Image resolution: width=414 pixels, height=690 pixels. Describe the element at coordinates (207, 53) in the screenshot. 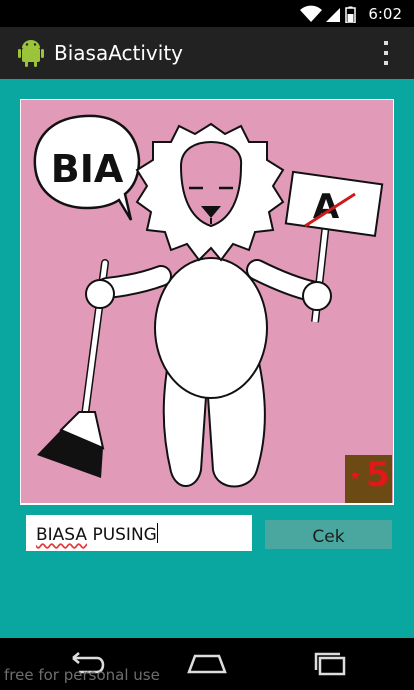

I see `action-bar: BiasaActivity` at that location.